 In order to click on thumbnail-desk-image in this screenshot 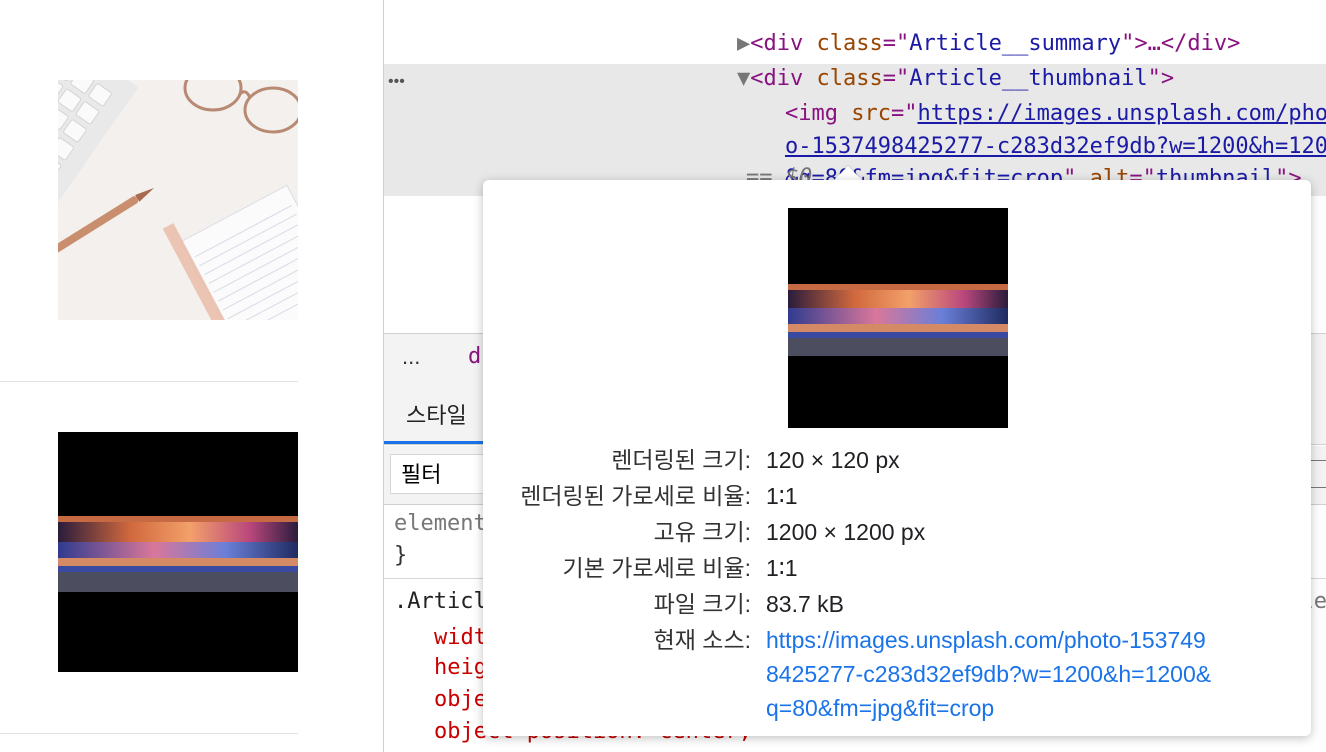, I will do `click(178, 200)`.